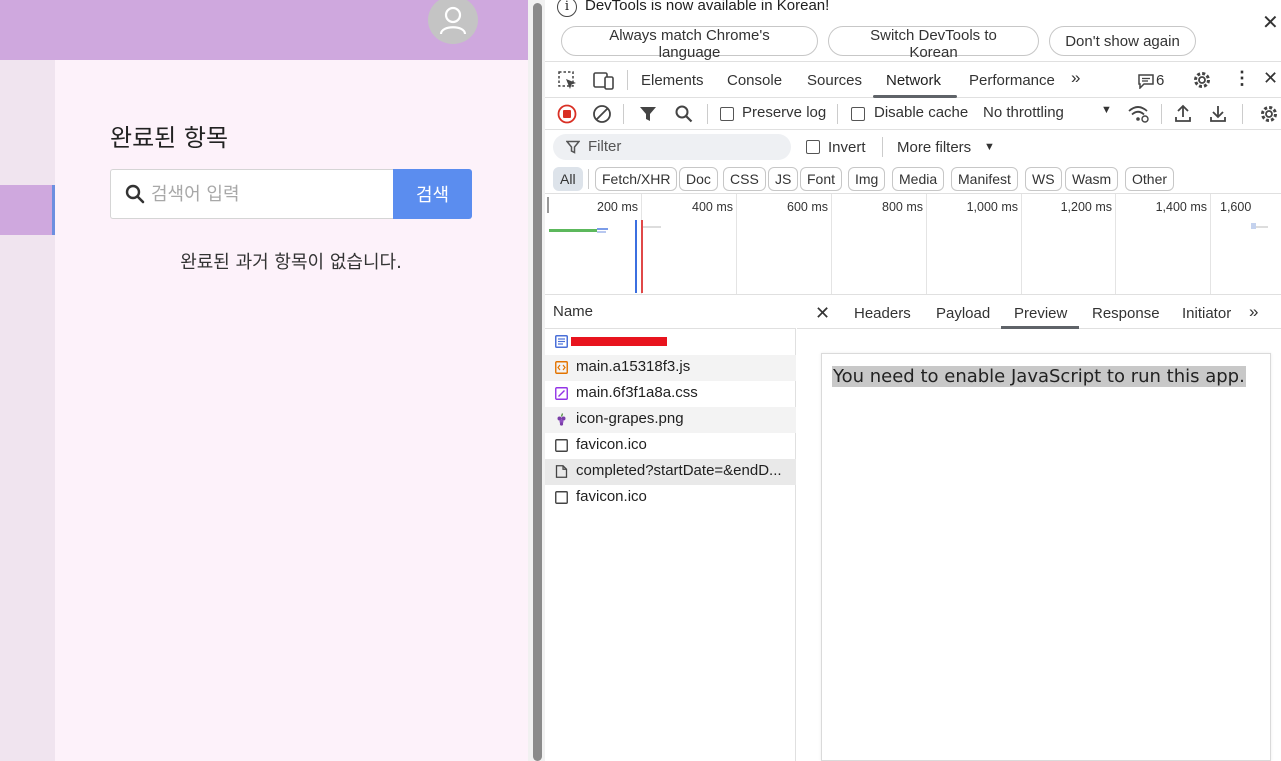 Image resolution: width=1281 pixels, height=761 pixels. I want to click on name-column-header: Name, so click(670, 312).